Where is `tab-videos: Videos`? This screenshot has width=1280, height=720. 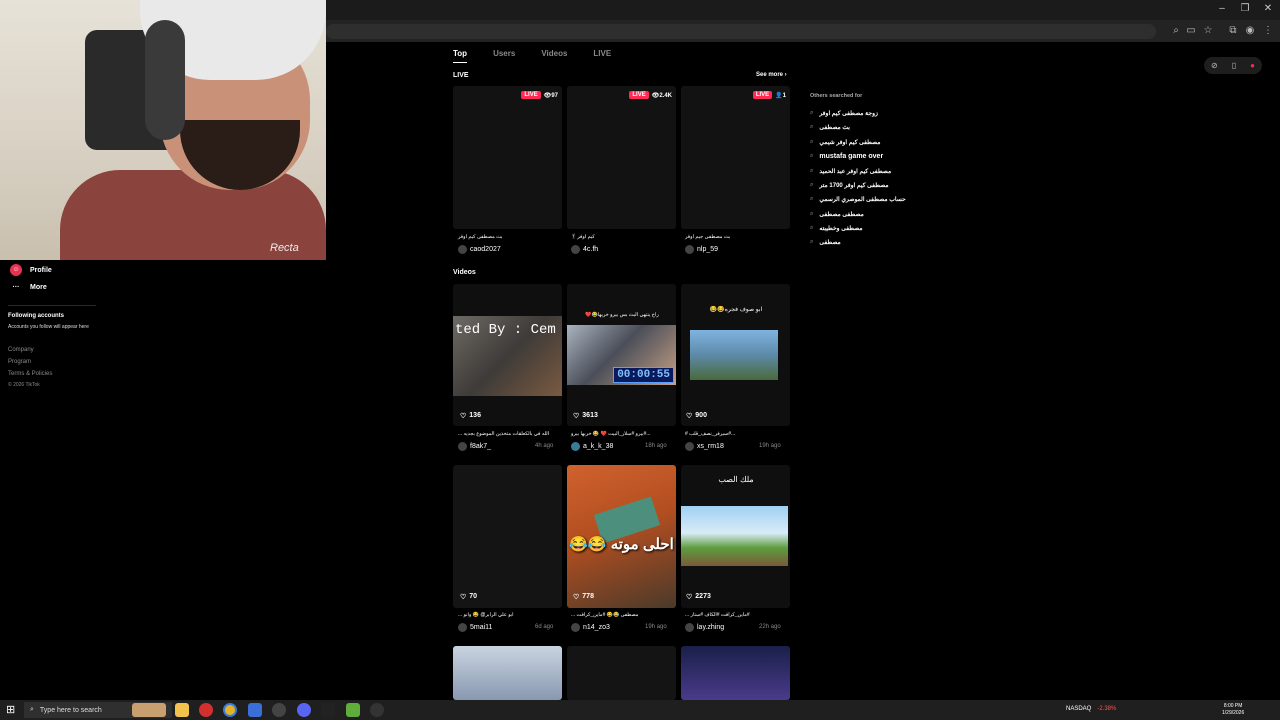 tab-videos: Videos is located at coordinates (554, 56).